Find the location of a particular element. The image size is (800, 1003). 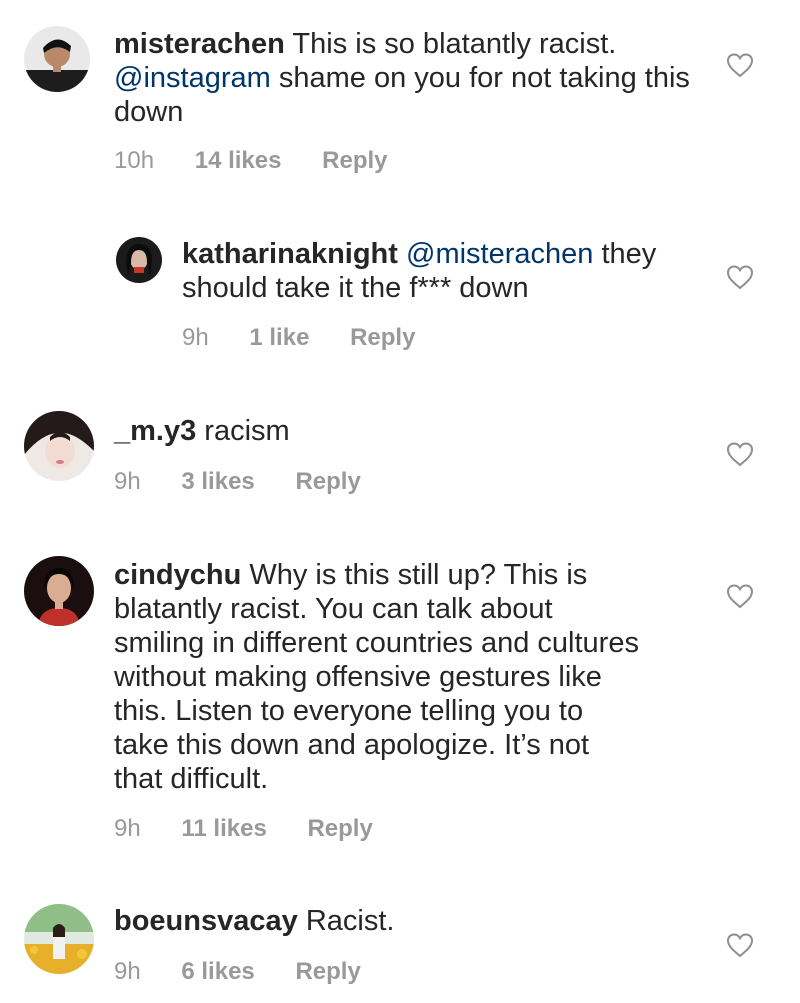

avatar-m-y3 is located at coordinates (59, 446).